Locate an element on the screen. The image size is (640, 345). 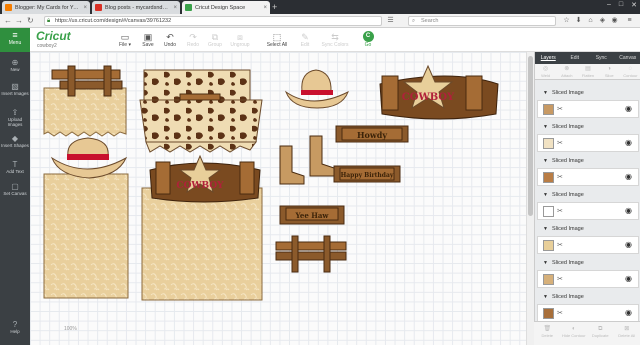
insert-images-tool: ▧ Insert Images is located at coordinates (15, 89).